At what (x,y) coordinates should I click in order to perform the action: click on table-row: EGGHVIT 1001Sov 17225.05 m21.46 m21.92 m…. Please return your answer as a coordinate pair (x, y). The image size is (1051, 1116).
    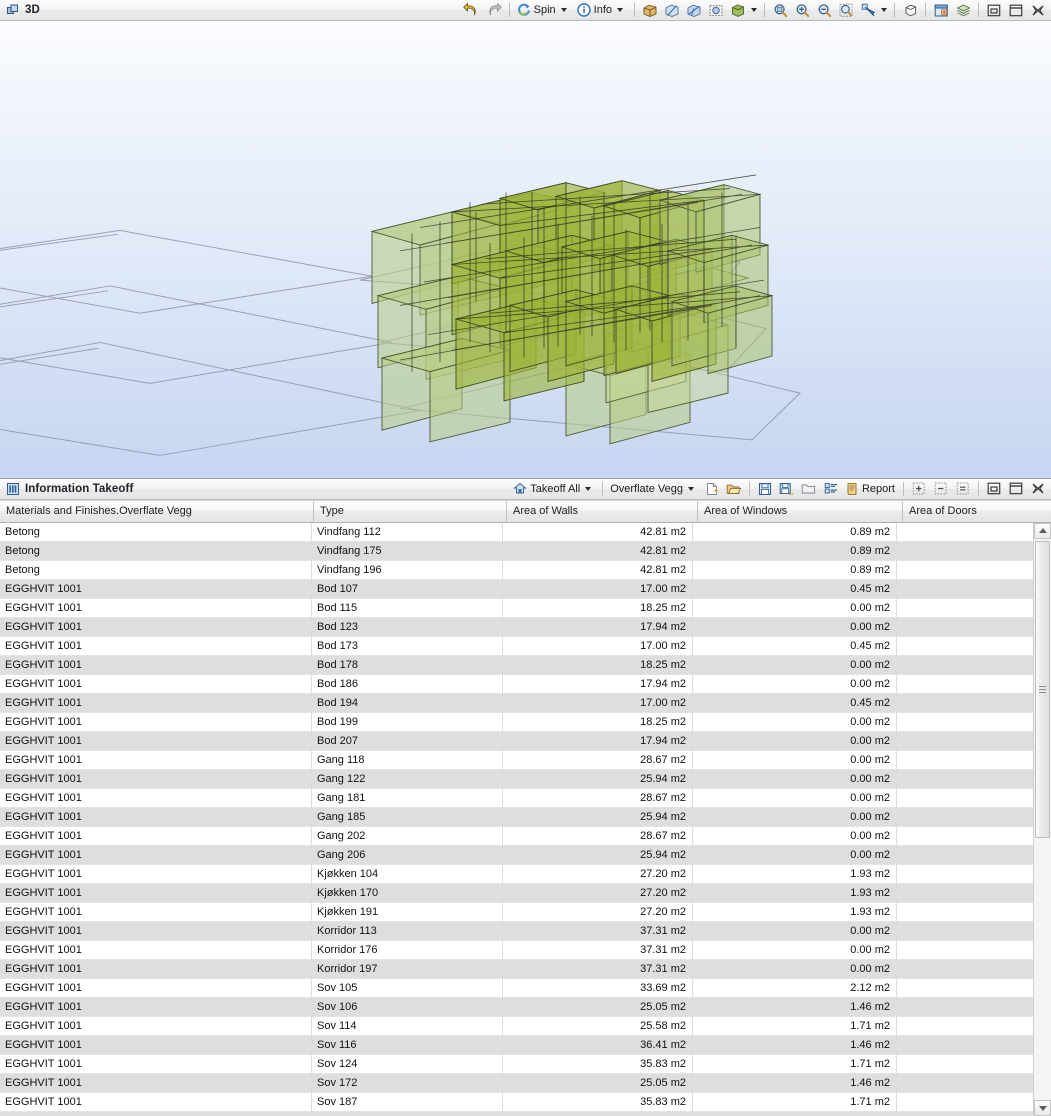
    Looking at the image, I should click on (516, 1083).